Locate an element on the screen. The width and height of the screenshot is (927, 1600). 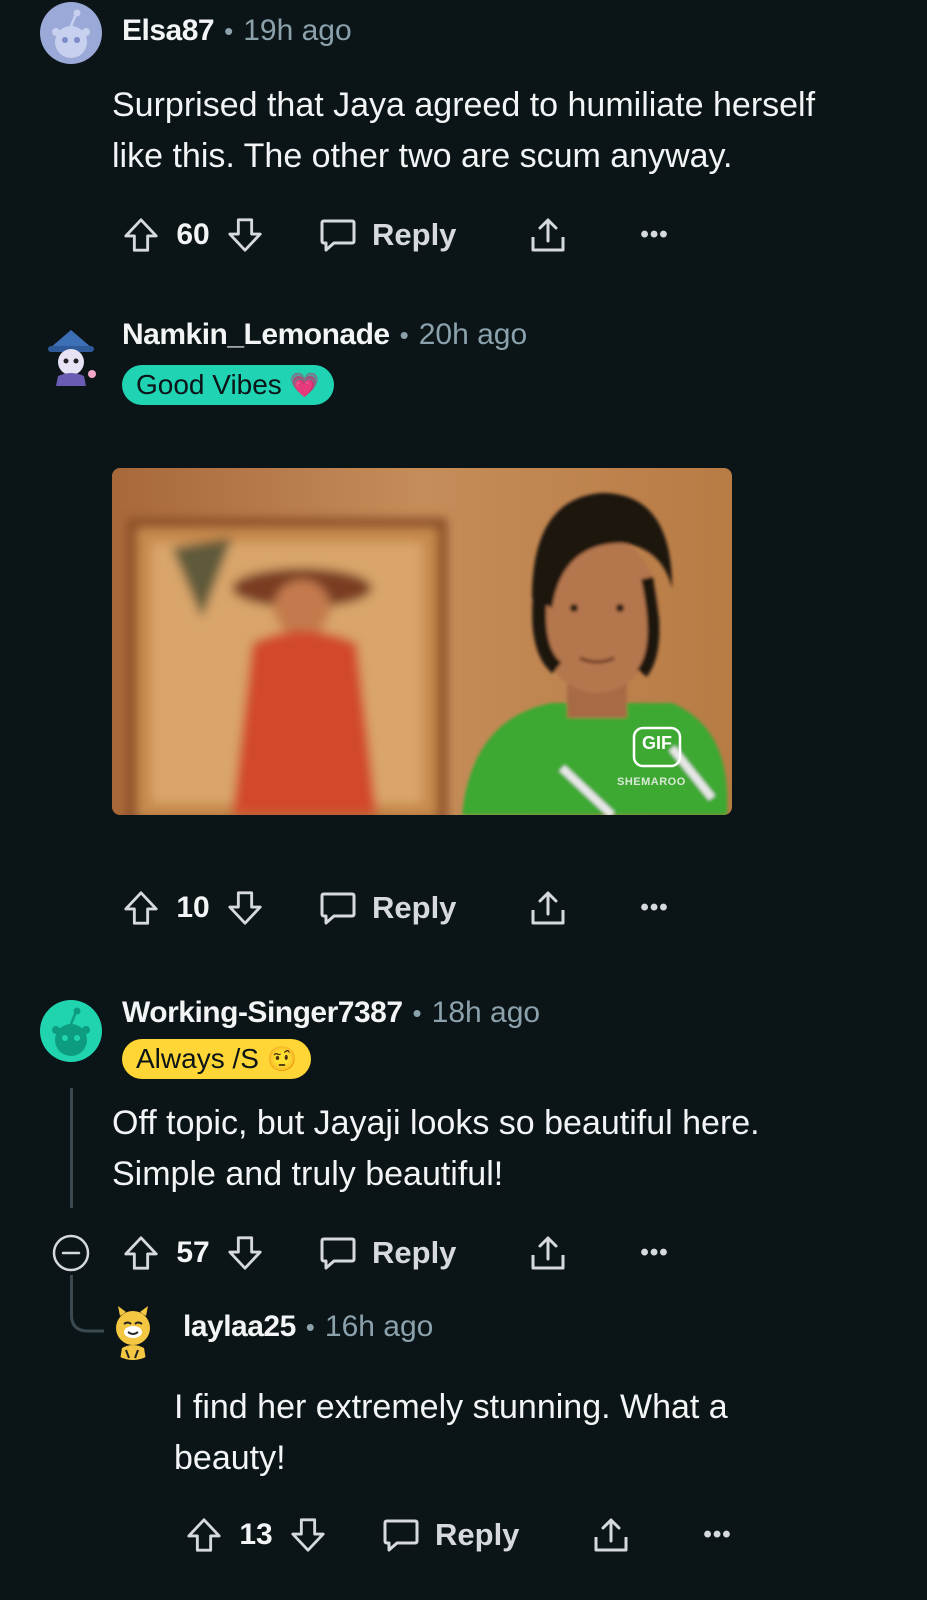
comment-header: Elsa87 • 19h ago is located at coordinates (237, 31).